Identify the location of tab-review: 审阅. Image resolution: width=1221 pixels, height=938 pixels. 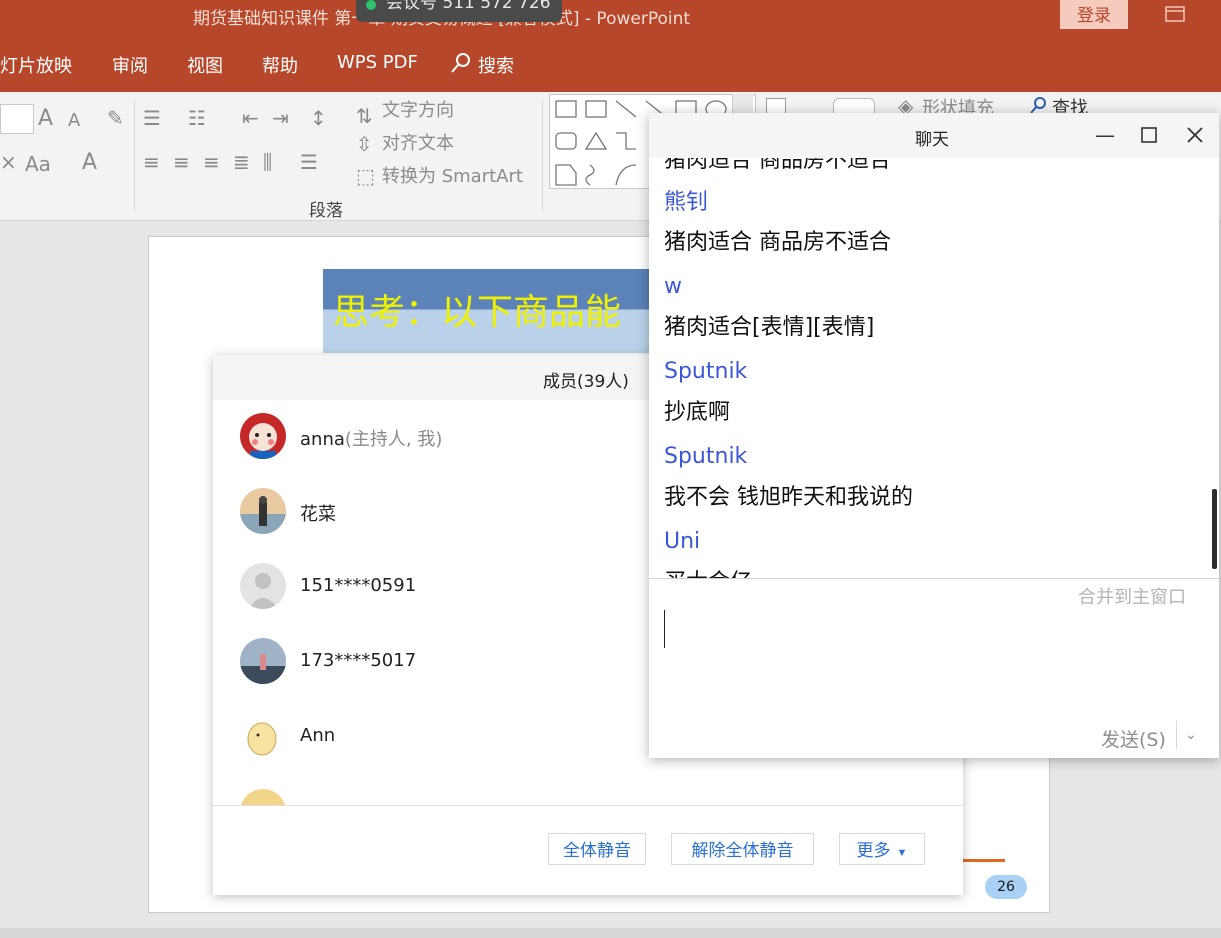
(130, 65).